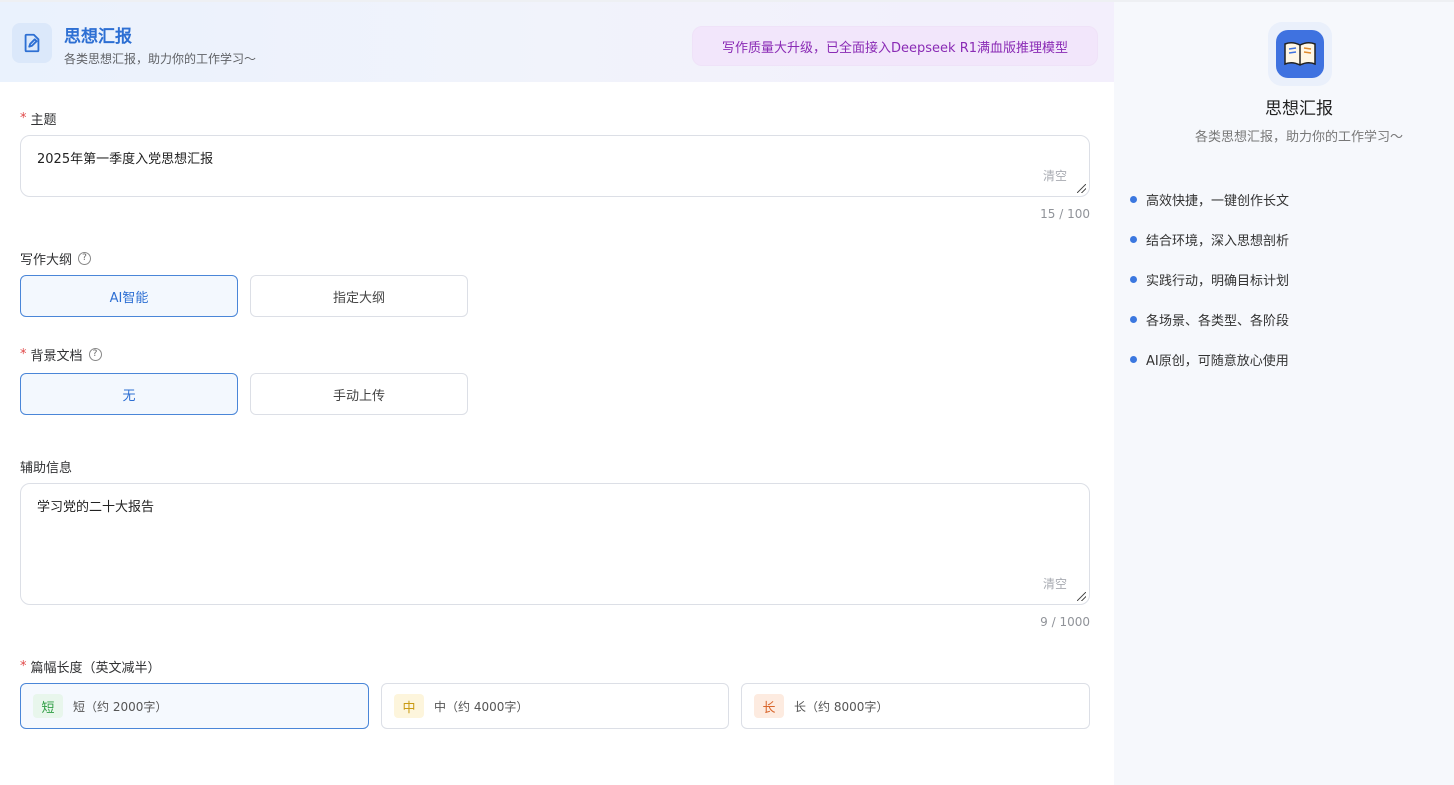 This screenshot has height=785, width=1454. What do you see at coordinates (1299, 109) in the screenshot?
I see `sidebar-title: 思想汇报` at bounding box center [1299, 109].